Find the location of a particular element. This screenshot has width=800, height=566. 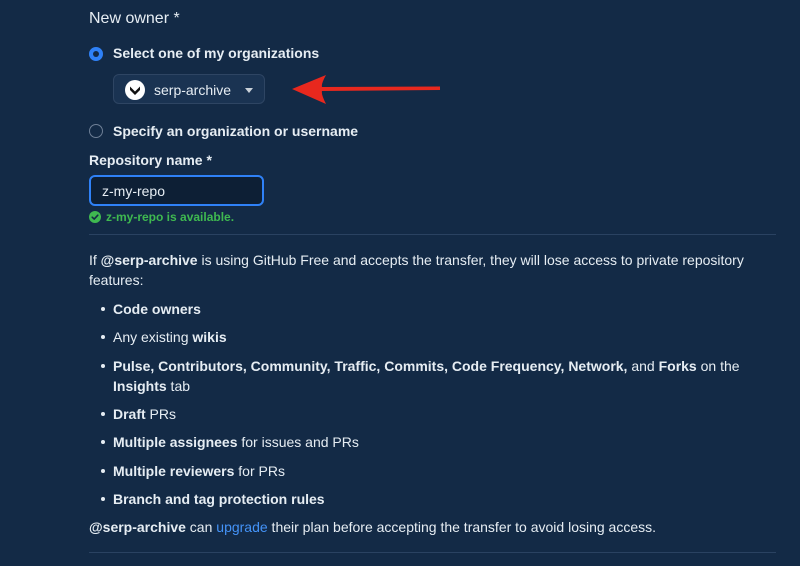

list-item: Multiple reviewers for PRs is located at coordinates (443, 471).